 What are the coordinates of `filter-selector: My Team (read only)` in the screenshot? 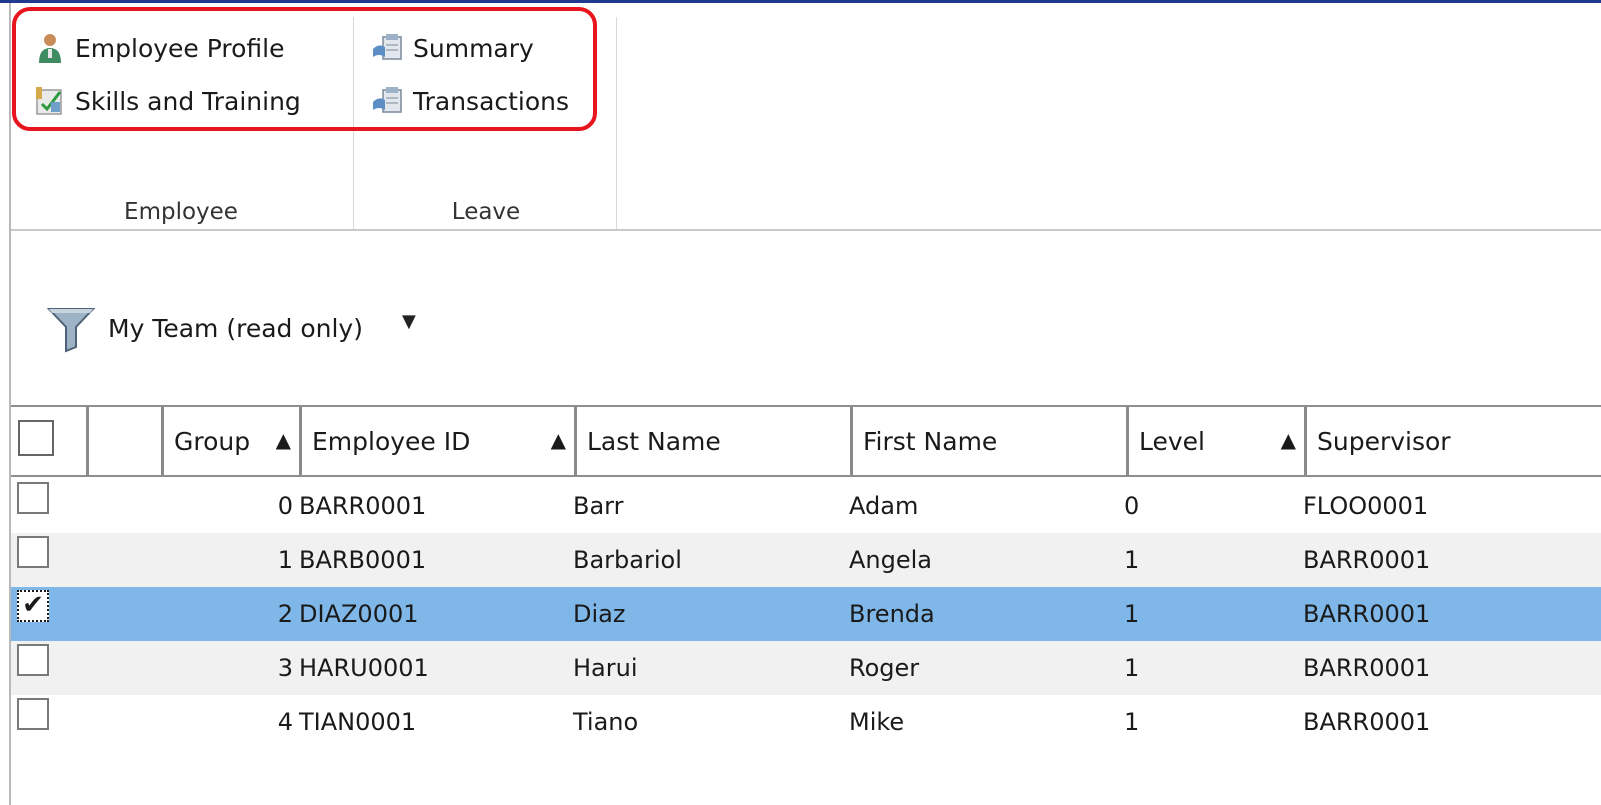 It's located at (204, 328).